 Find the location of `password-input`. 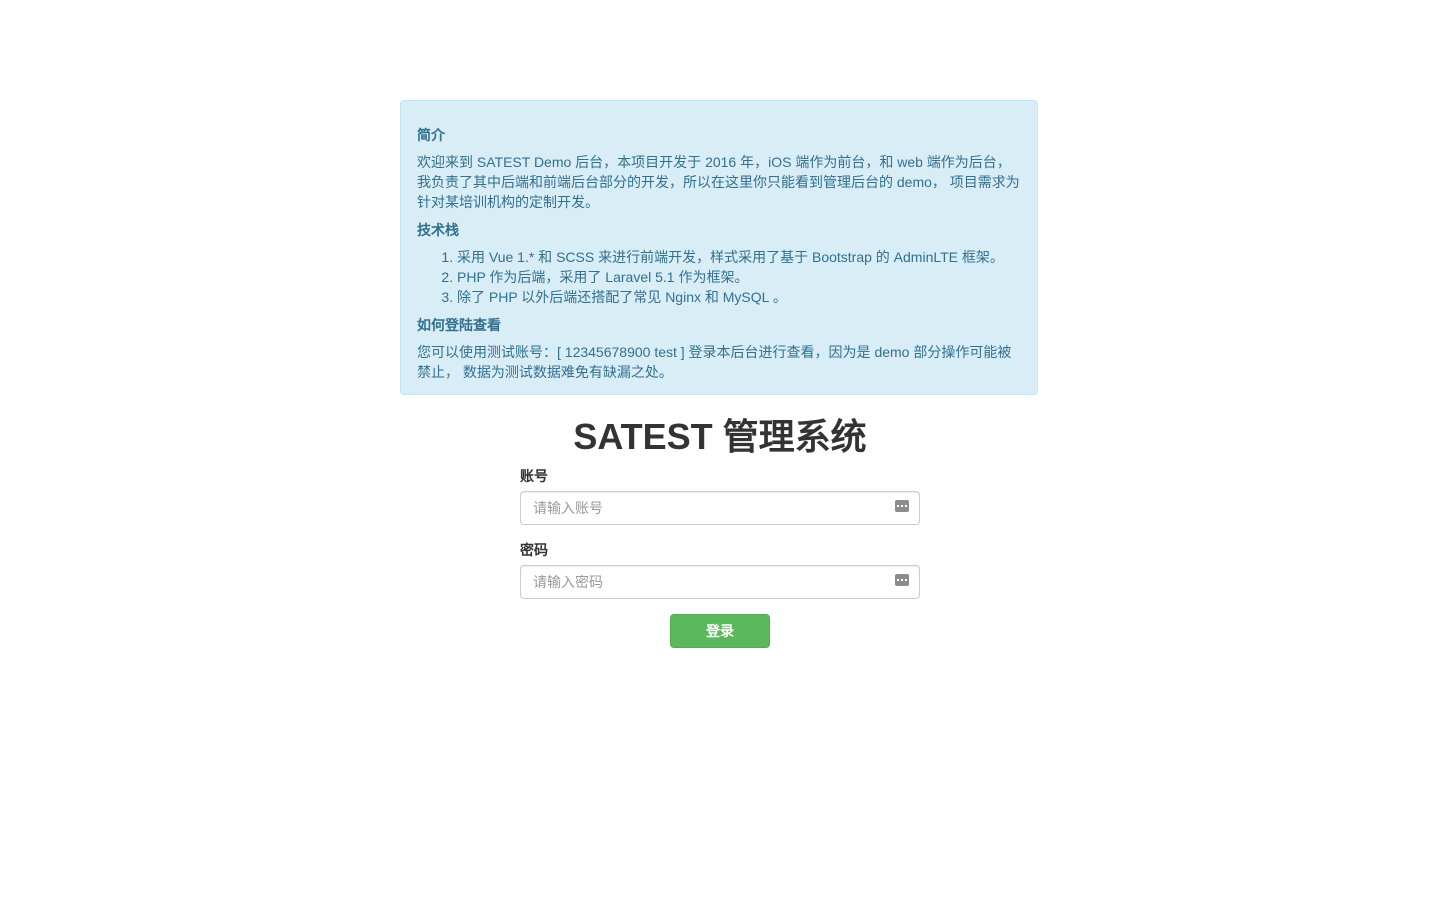

password-input is located at coordinates (720, 582).